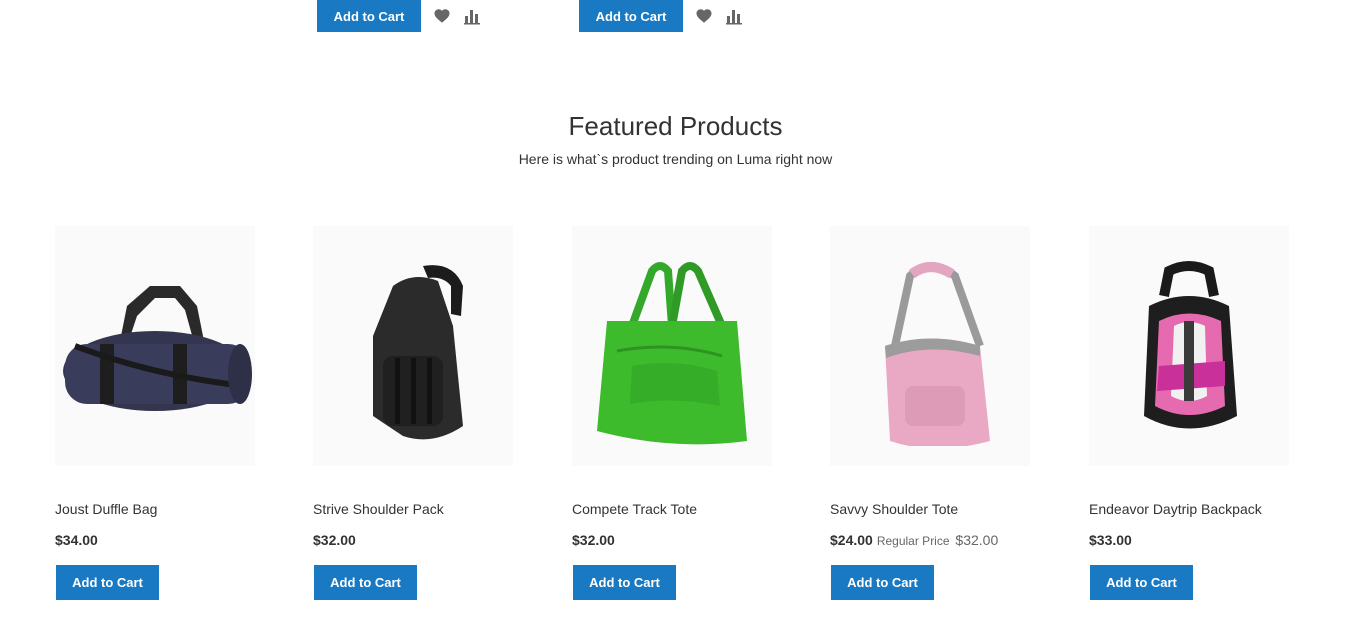  I want to click on track-tote-image, so click(672, 353).